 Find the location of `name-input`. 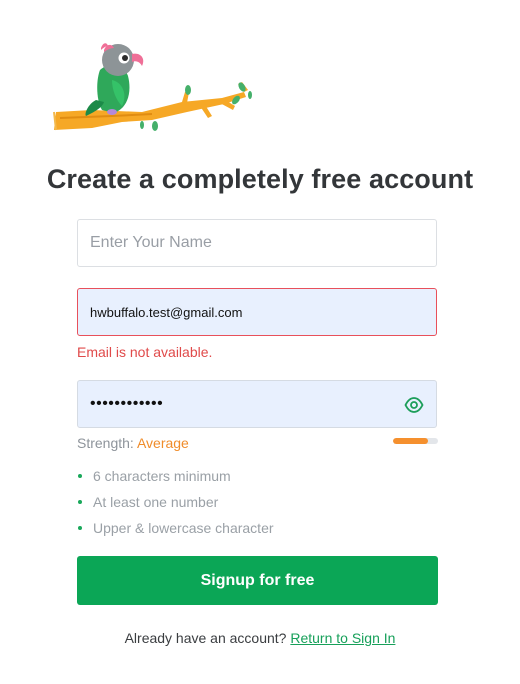

name-input is located at coordinates (257, 243).